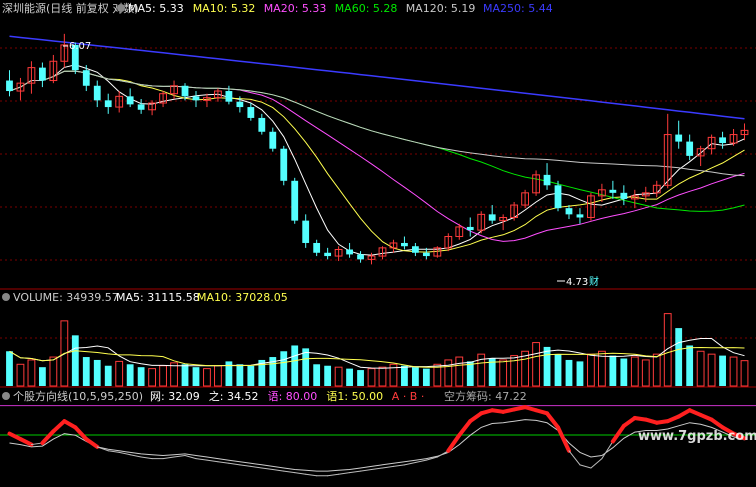 Image resolution: width=756 pixels, height=487 pixels. What do you see at coordinates (121, 8) in the screenshot?
I see `settings-icon` at bounding box center [121, 8].